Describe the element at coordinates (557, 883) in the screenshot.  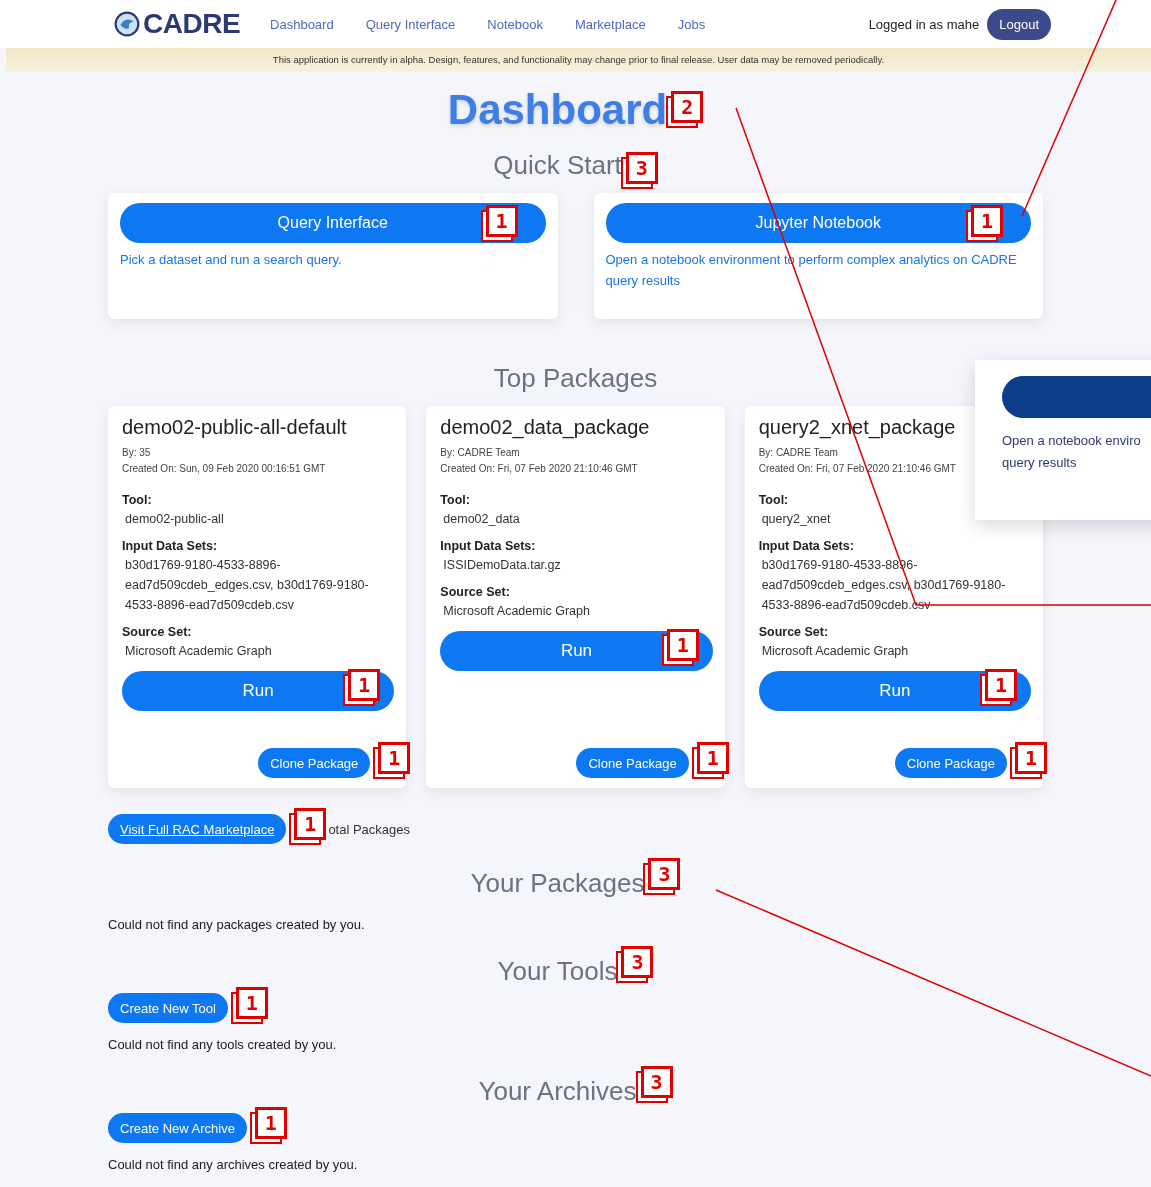
I see `section-heading: Your Packages` at that location.